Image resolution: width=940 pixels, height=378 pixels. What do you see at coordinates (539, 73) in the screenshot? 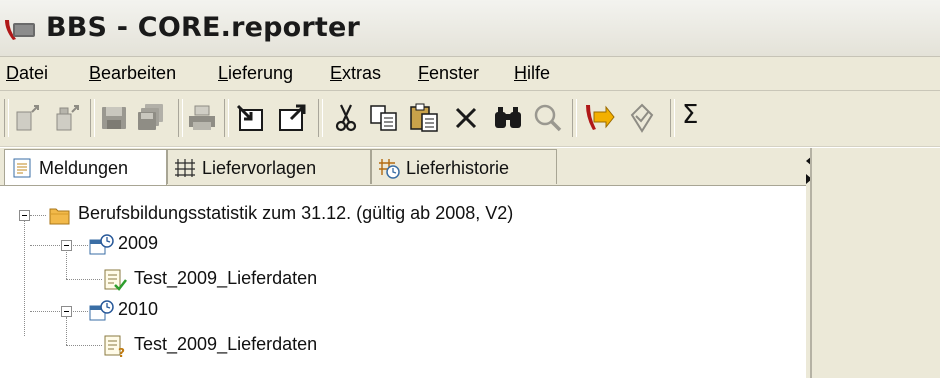
I see `menu-hilfe-label: ilfe` at bounding box center [539, 73].